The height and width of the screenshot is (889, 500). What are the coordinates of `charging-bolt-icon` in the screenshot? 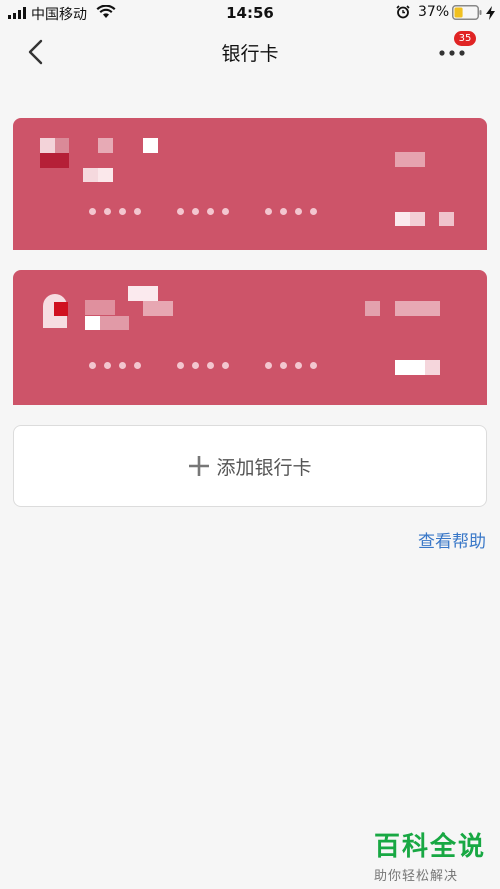 It's located at (490, 13).